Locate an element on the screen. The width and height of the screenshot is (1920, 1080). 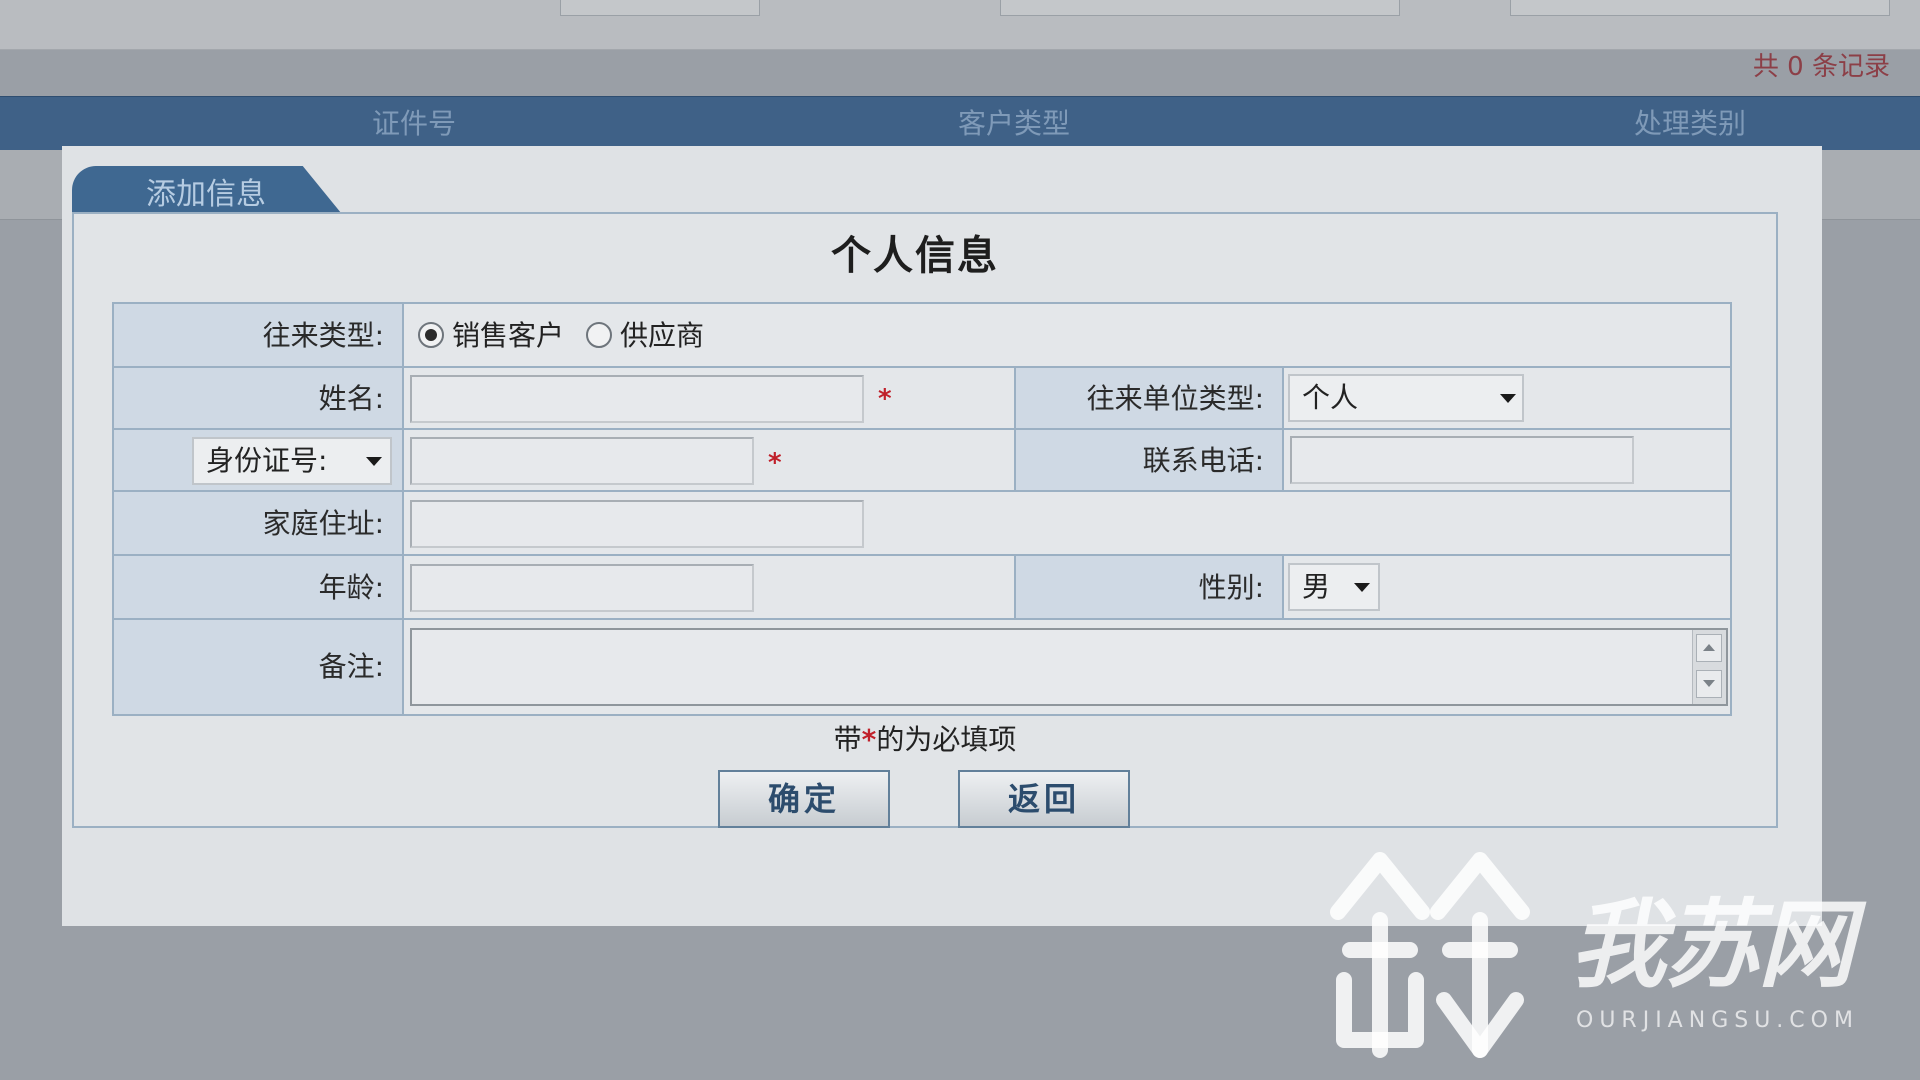
address-label: 家庭住址: is located at coordinates (323, 523).